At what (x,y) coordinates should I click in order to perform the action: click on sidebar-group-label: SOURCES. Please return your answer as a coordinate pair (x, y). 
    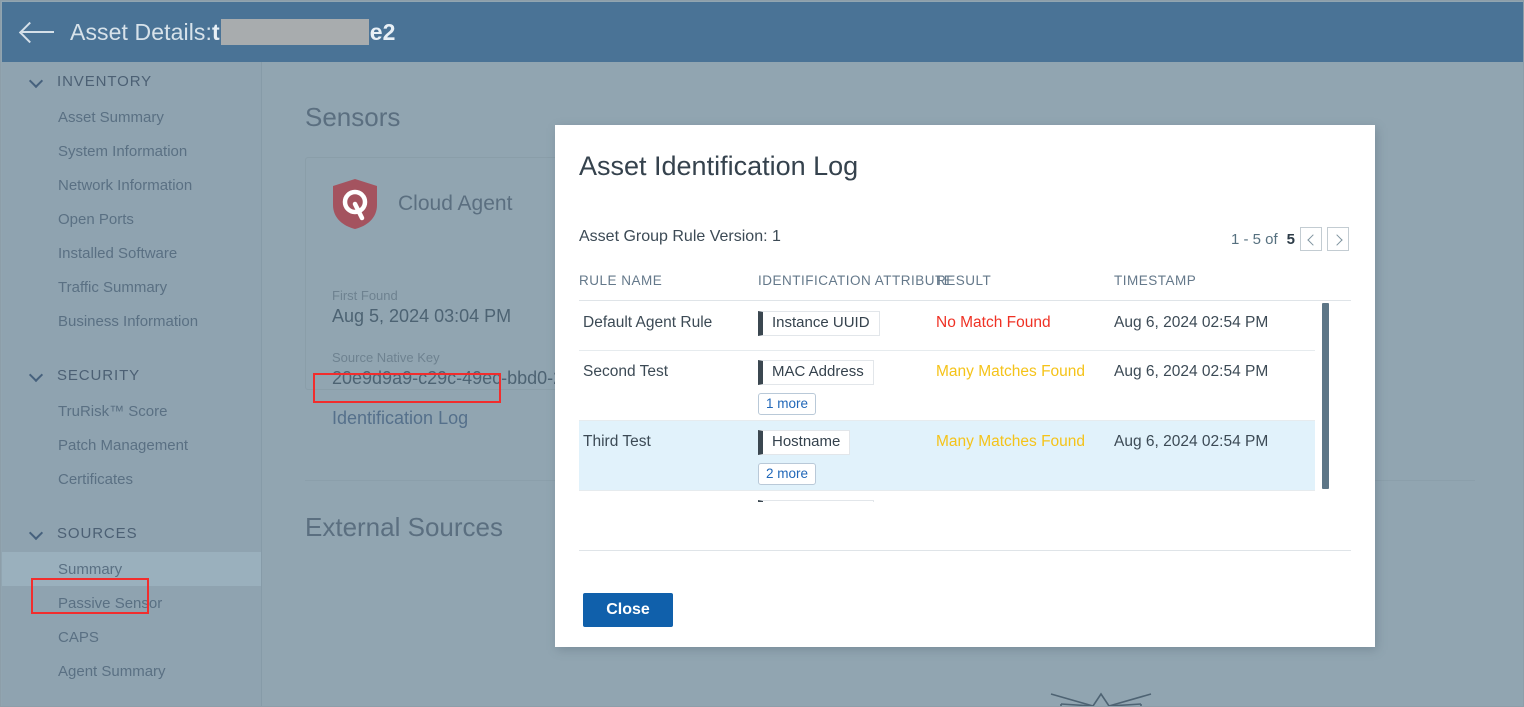
    Looking at the image, I should click on (97, 533).